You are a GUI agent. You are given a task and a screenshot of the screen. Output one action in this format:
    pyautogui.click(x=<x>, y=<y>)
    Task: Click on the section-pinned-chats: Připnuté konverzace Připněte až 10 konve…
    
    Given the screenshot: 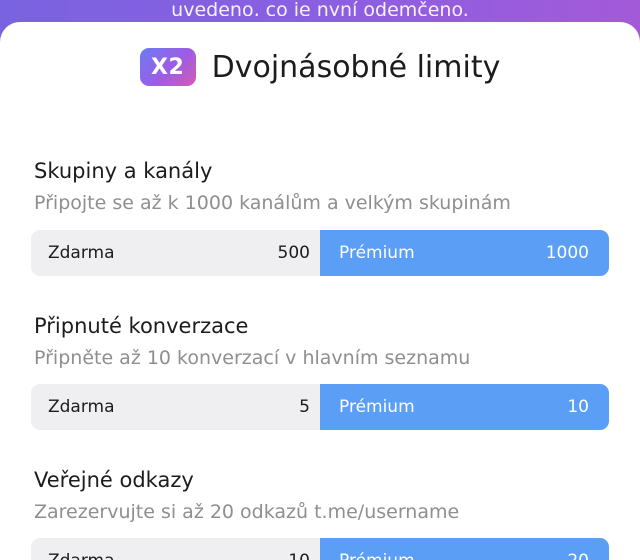 What is the action you would take?
    pyautogui.click(x=322, y=341)
    